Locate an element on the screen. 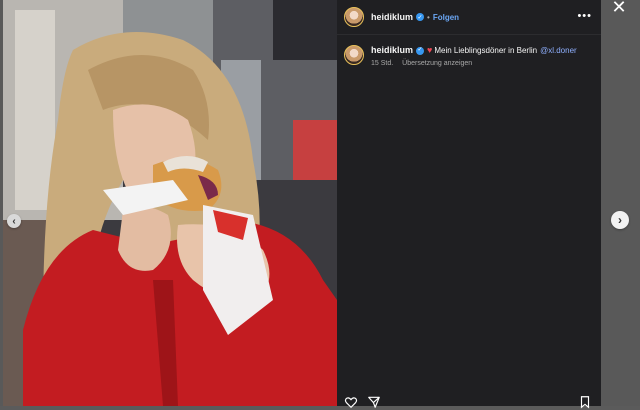 Image resolution: width=640 pixels, height=410 pixels. caption-avatar is located at coordinates (354, 55).